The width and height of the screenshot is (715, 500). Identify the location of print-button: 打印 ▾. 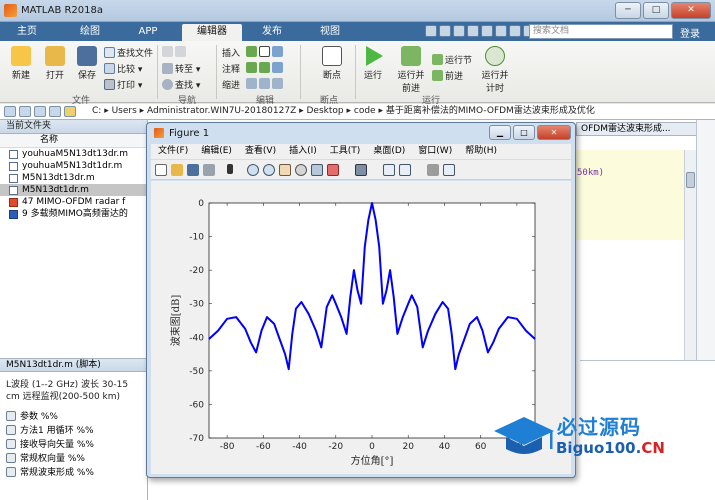
(123, 84).